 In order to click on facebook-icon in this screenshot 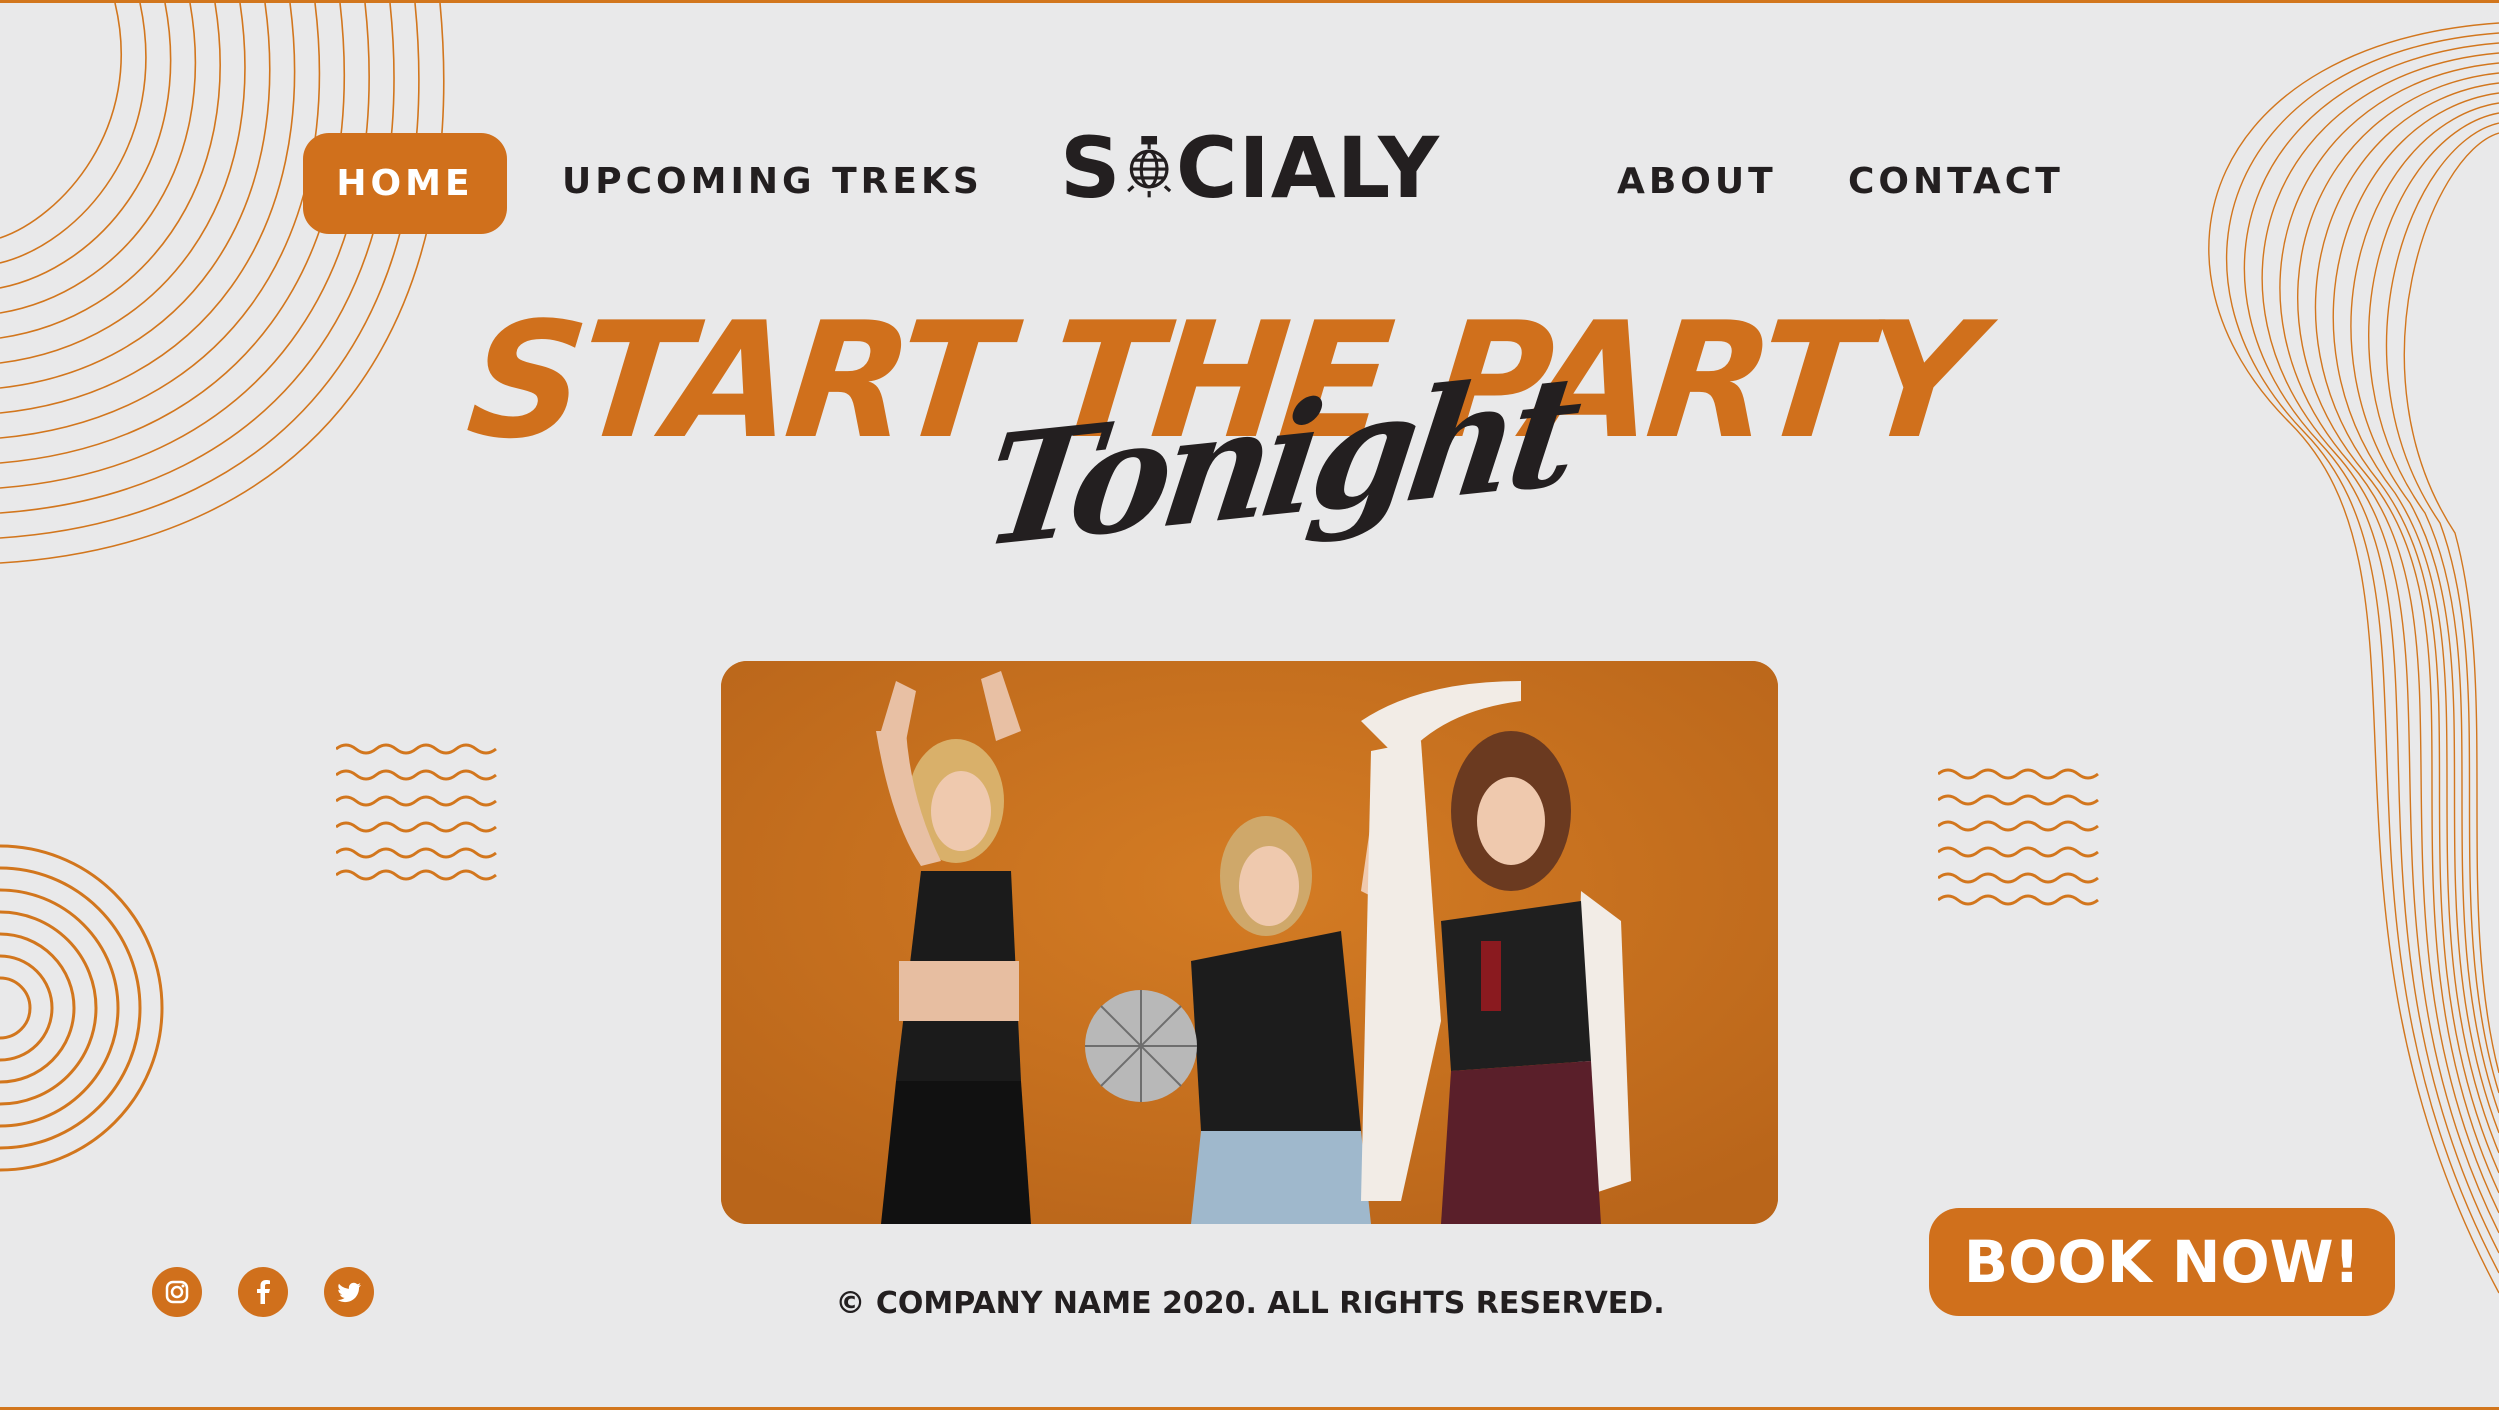, I will do `click(263, 1292)`.